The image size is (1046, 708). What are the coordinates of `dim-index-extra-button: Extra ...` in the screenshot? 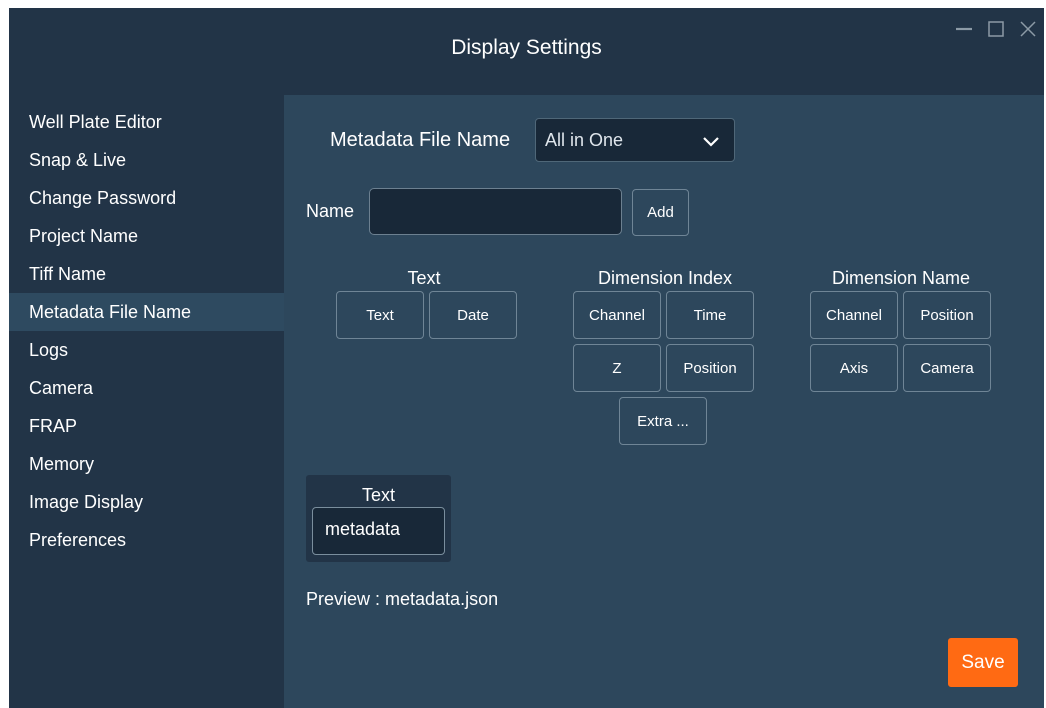 It's located at (663, 421).